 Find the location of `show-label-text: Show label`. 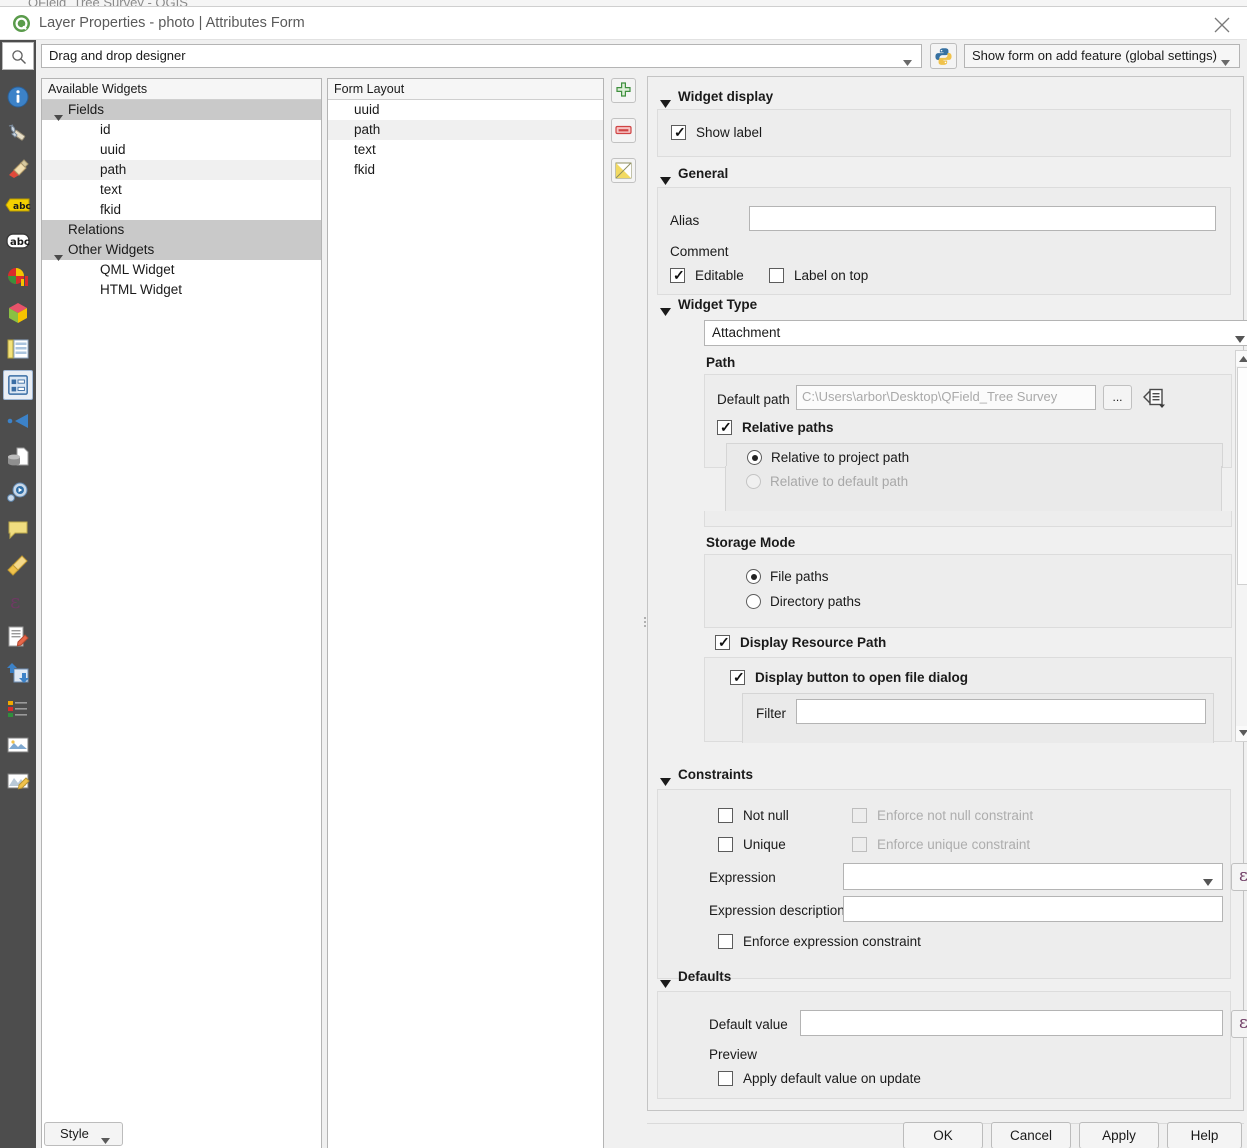

show-label-text: Show label is located at coordinates (729, 132).